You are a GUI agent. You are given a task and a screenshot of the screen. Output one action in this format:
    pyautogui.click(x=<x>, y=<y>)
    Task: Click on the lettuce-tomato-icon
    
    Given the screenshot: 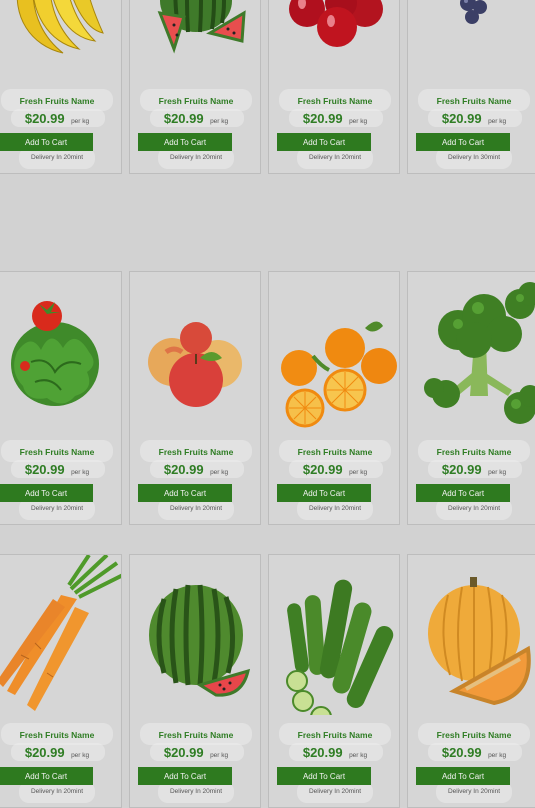 What is the action you would take?
    pyautogui.click(x=60, y=352)
    